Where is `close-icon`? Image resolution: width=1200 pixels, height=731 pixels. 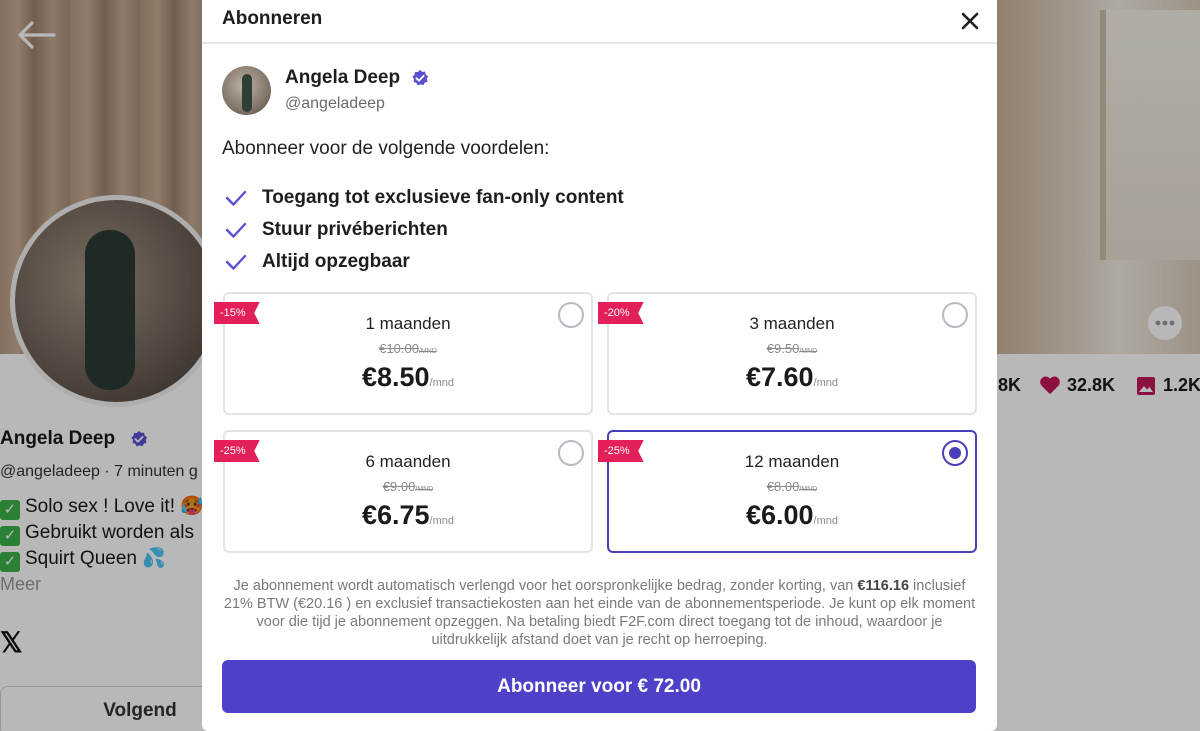
close-icon is located at coordinates (970, 21).